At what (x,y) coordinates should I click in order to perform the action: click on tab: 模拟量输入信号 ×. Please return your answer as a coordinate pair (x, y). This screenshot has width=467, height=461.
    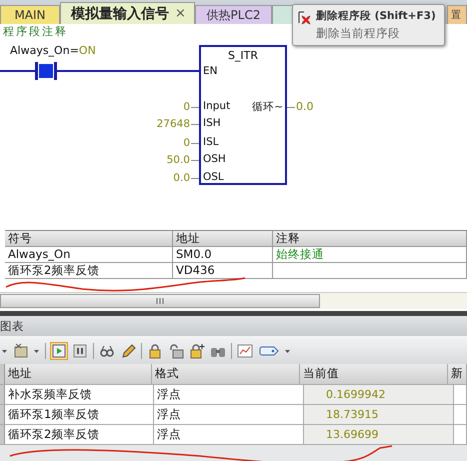
    Looking at the image, I should click on (127, 13).